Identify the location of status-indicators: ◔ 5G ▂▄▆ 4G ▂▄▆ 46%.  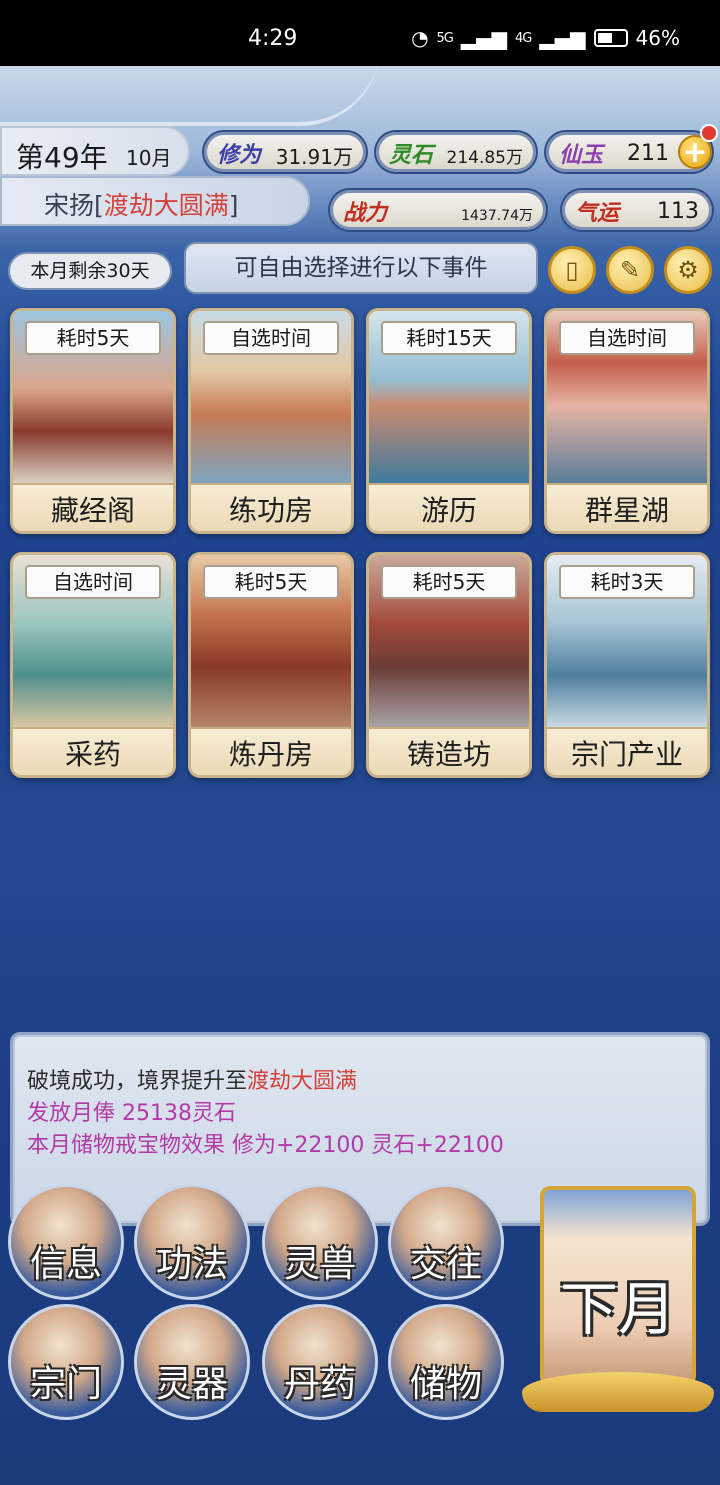
(545, 38).